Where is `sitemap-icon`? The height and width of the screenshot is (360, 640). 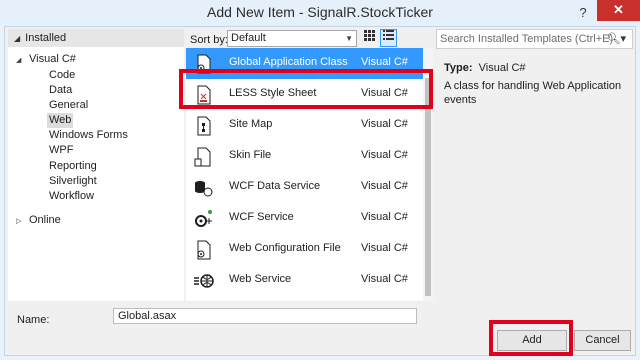
sitemap-icon is located at coordinates (204, 126).